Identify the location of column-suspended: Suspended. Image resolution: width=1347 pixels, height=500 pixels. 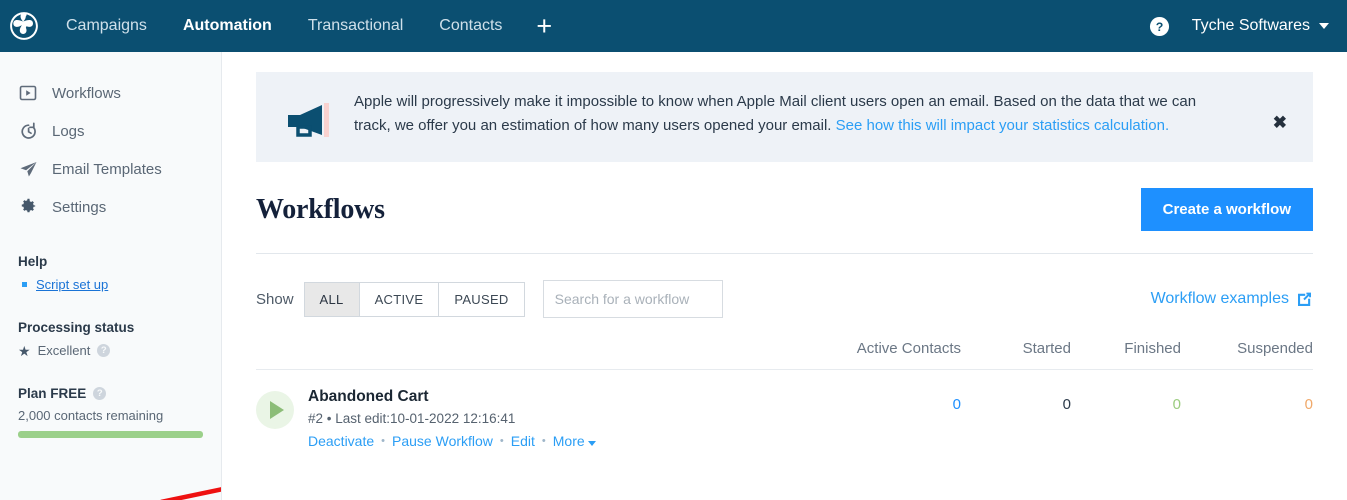
(1275, 348).